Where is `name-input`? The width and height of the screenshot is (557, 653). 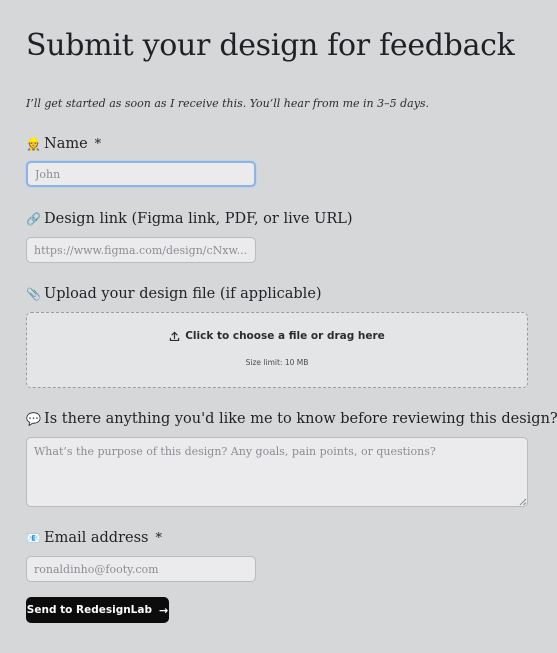
name-input is located at coordinates (141, 174).